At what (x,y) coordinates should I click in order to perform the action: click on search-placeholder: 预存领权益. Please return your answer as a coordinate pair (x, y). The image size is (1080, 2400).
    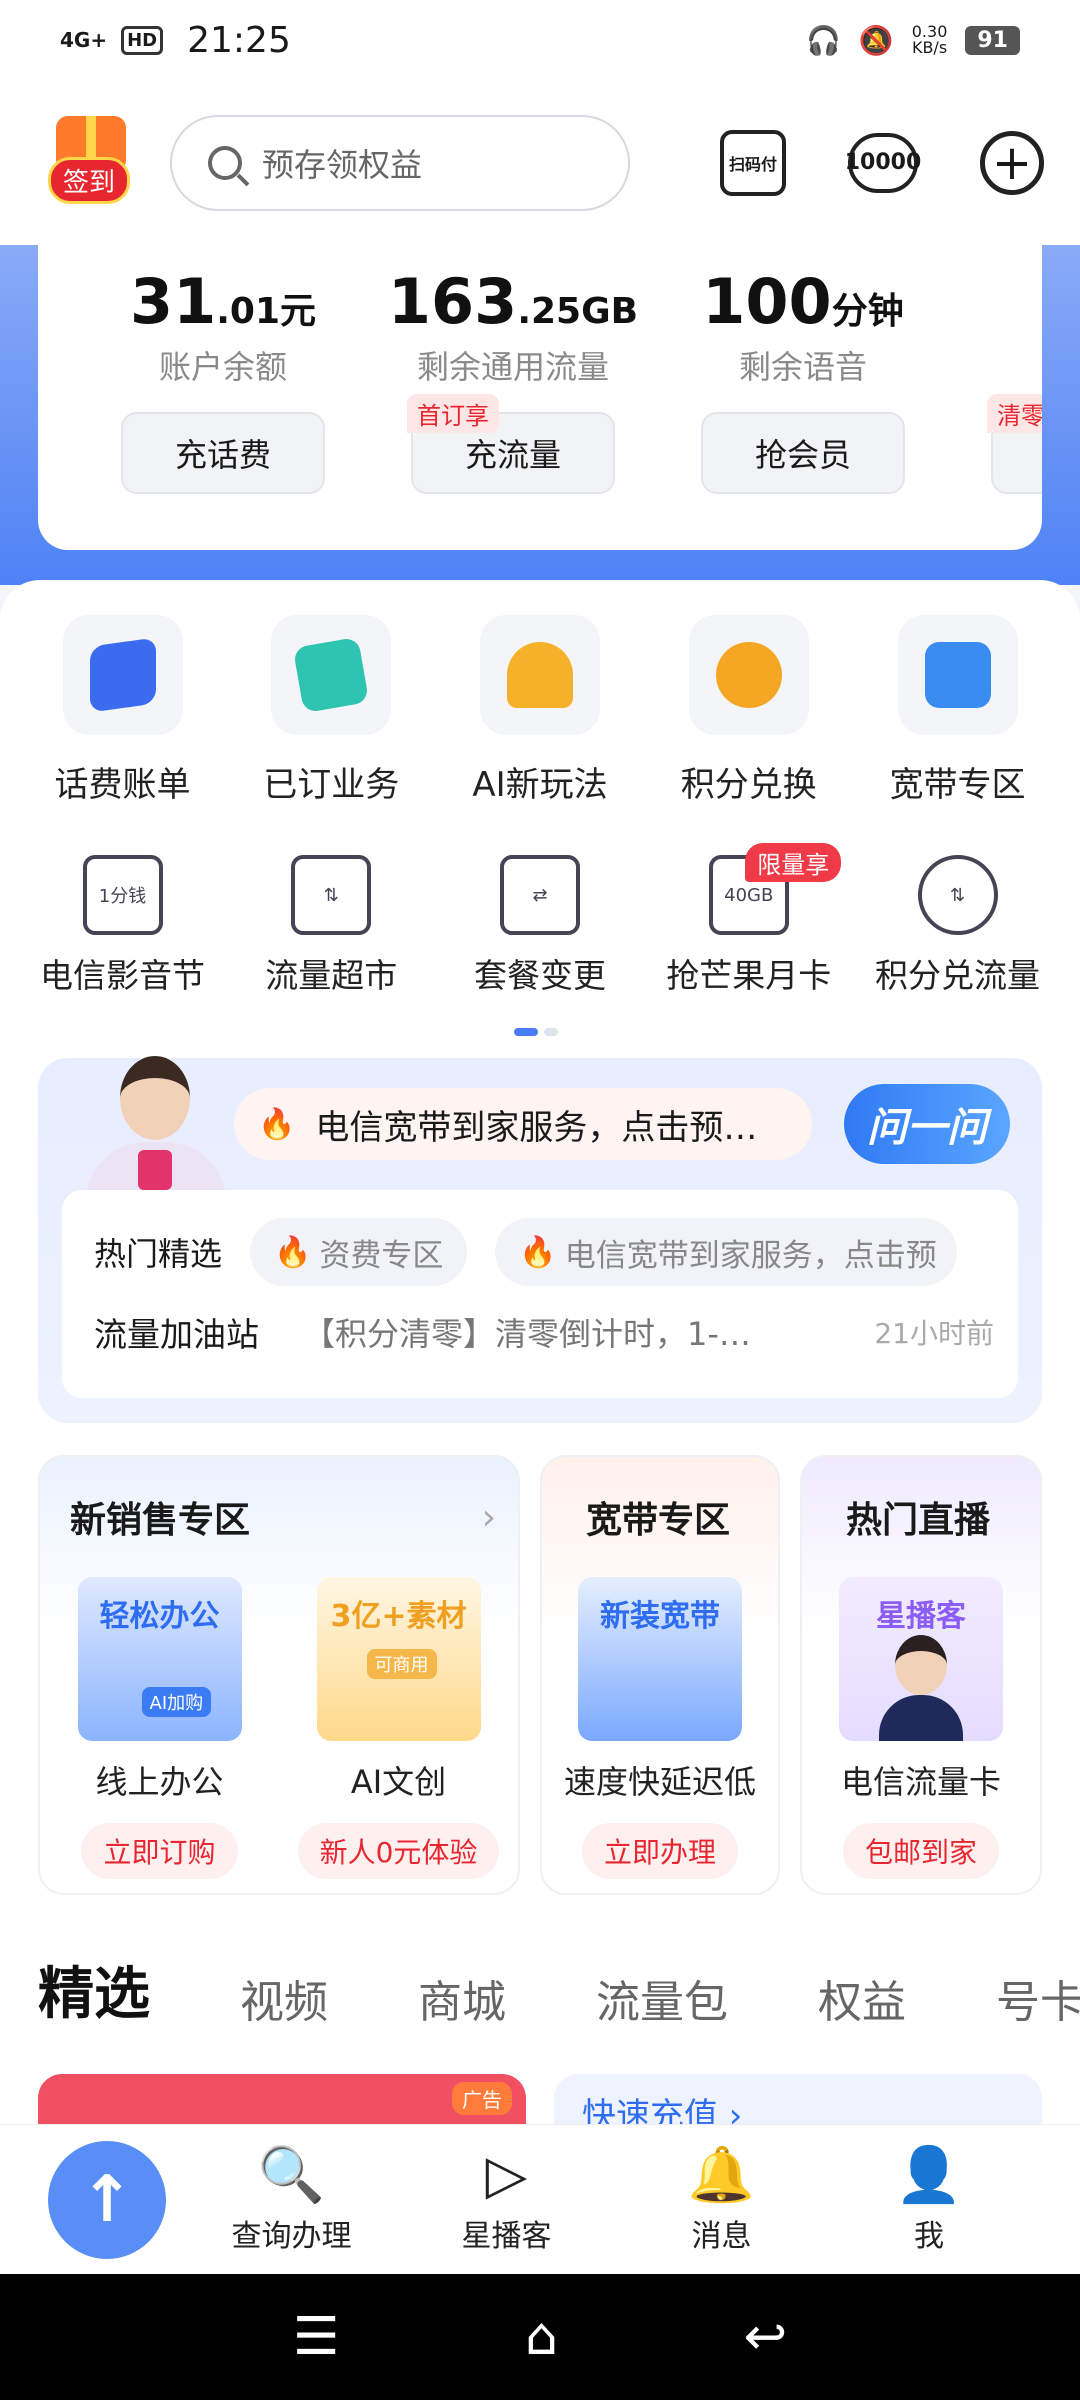
    Looking at the image, I should click on (342, 164).